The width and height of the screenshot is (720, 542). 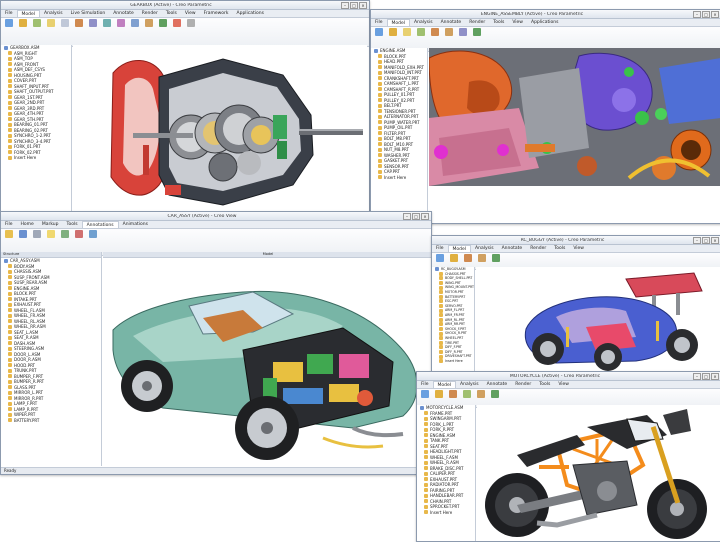 I want to click on tab-annotations: Annotations, so click(x=100, y=224).